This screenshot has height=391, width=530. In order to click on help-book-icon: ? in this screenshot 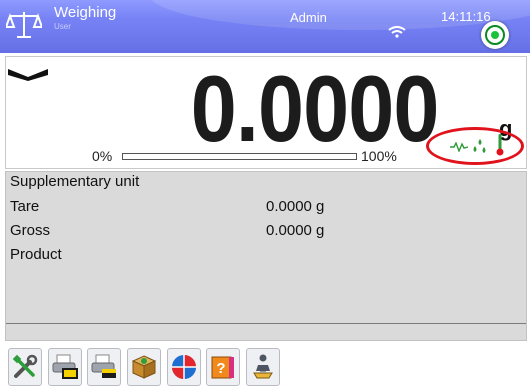, I will do `click(222, 367)`.